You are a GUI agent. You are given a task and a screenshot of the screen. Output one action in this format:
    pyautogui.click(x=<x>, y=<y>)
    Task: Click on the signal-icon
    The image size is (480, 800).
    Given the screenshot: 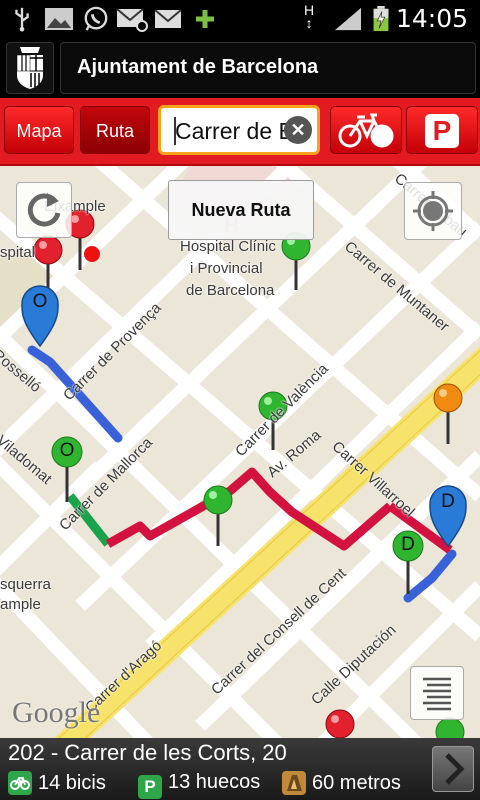 What is the action you would take?
    pyautogui.click(x=348, y=19)
    